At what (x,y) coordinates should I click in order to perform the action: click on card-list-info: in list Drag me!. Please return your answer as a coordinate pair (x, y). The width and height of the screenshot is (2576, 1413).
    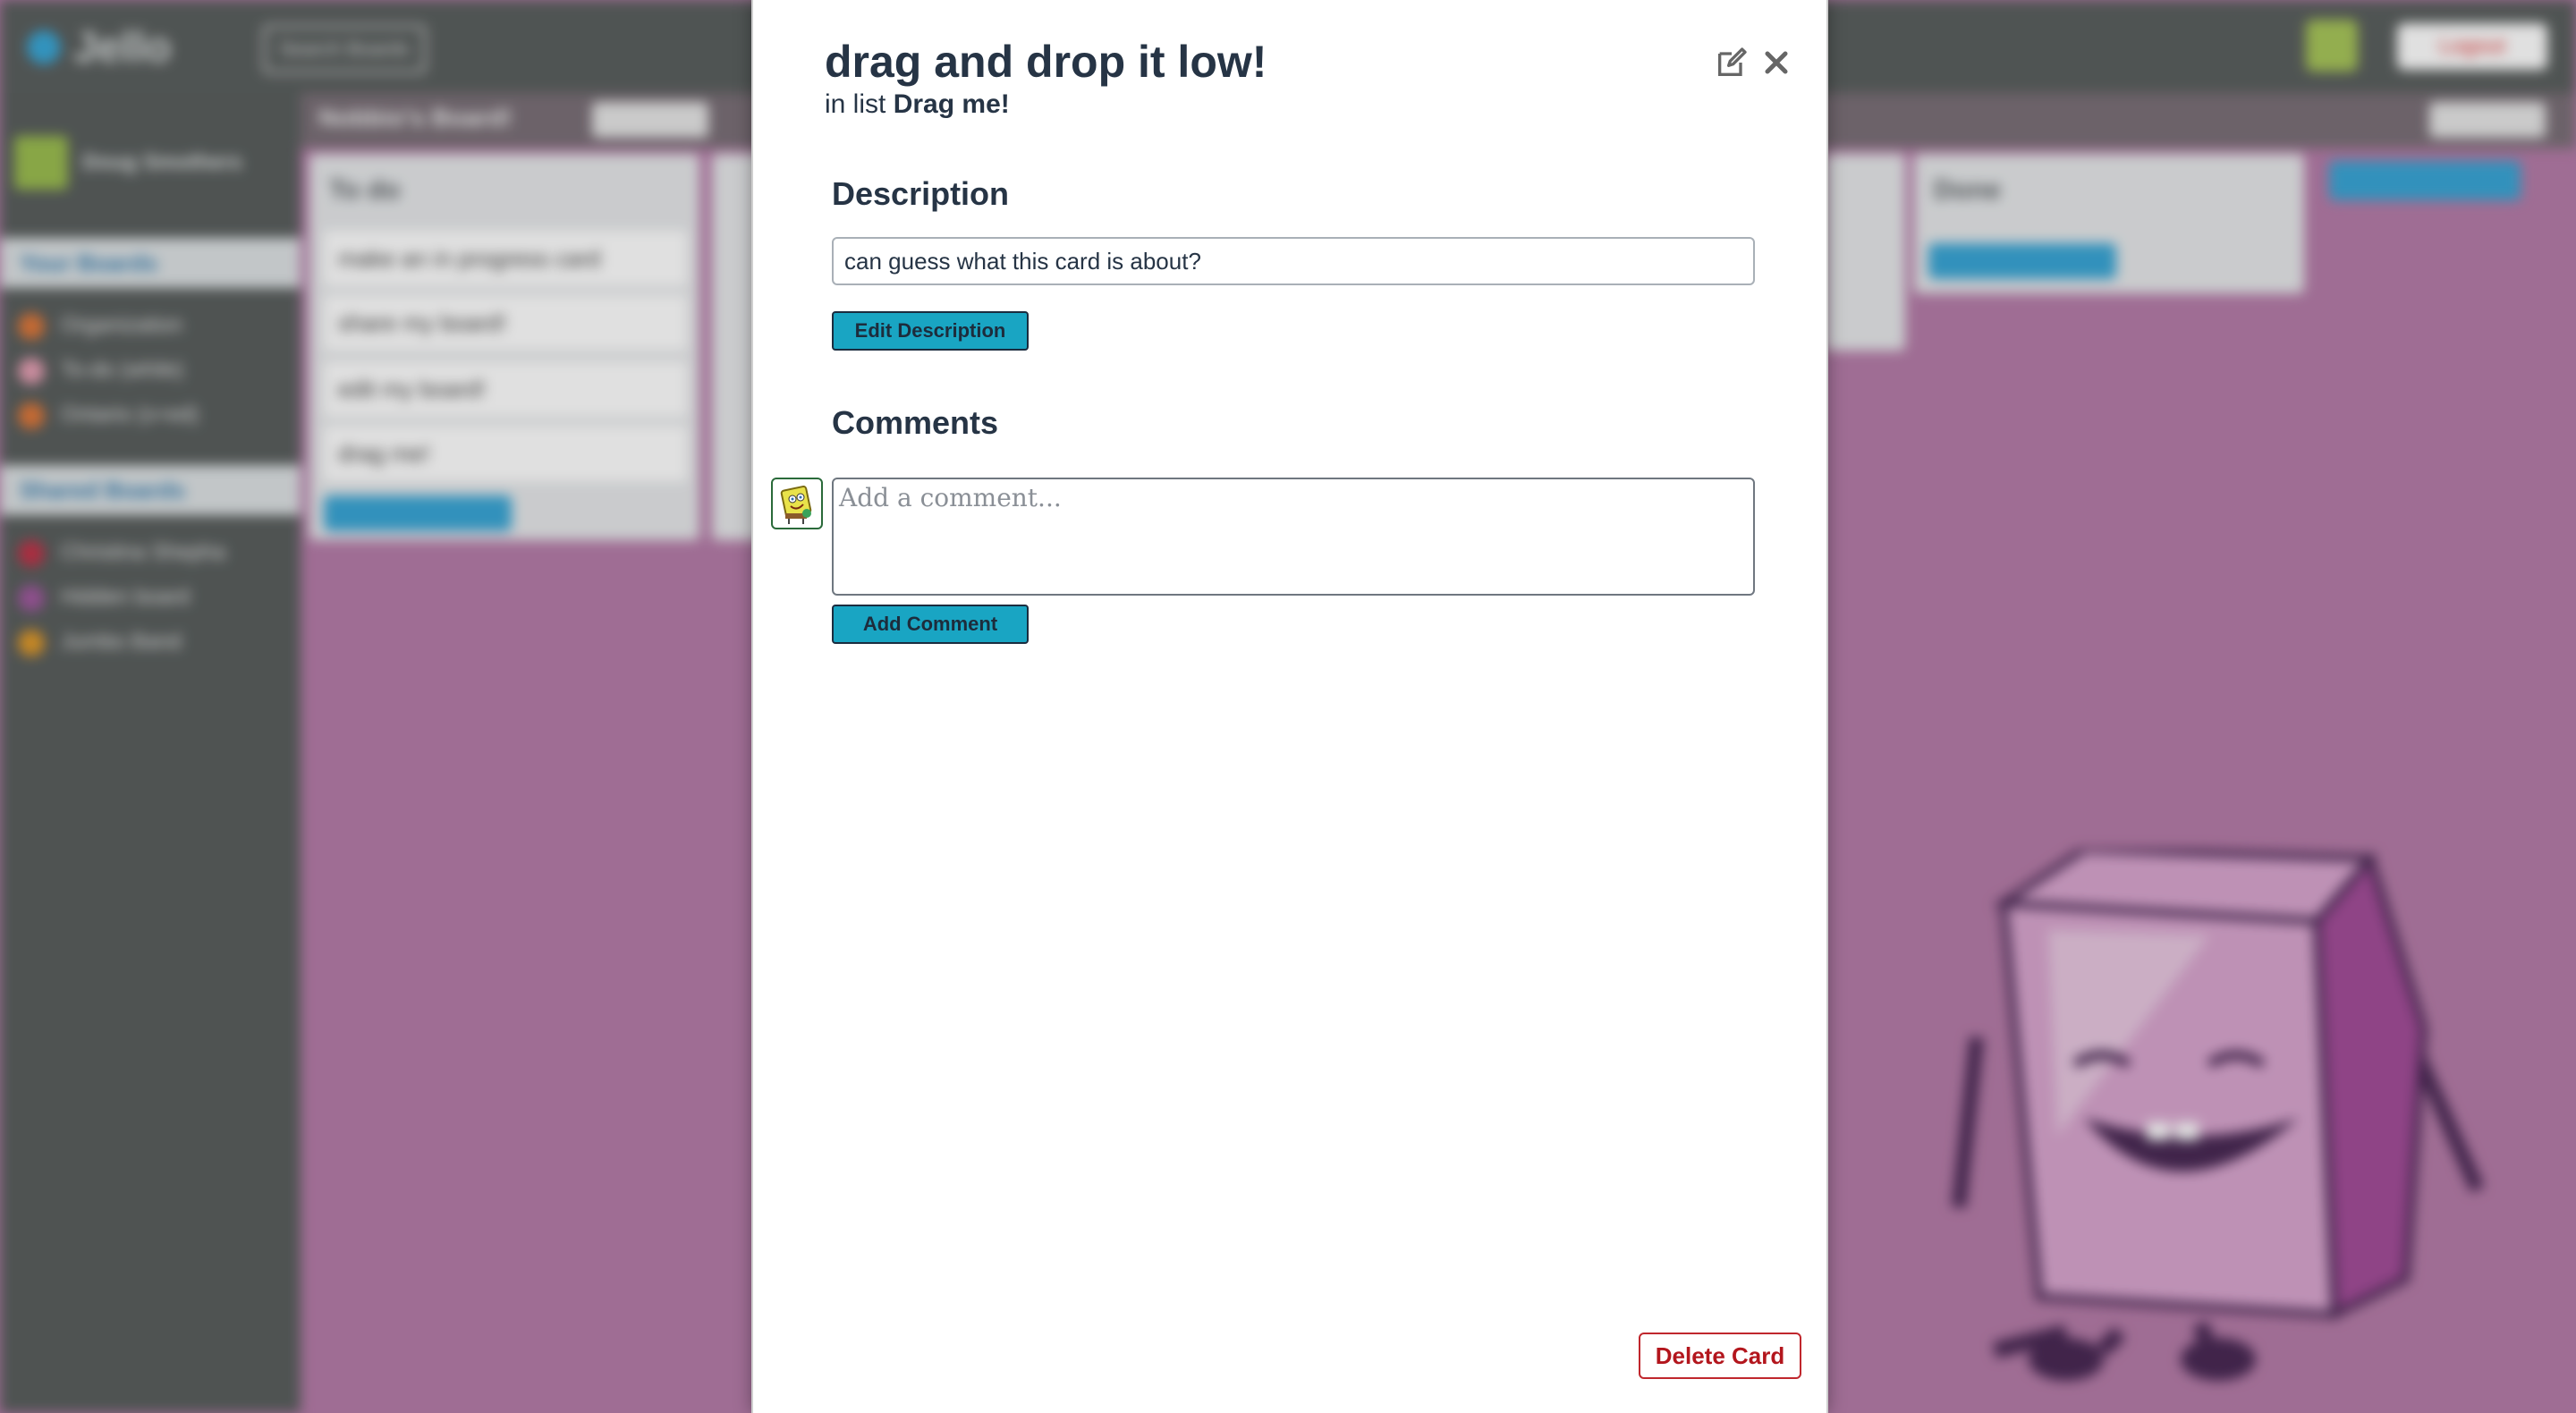
    Looking at the image, I should click on (917, 104).